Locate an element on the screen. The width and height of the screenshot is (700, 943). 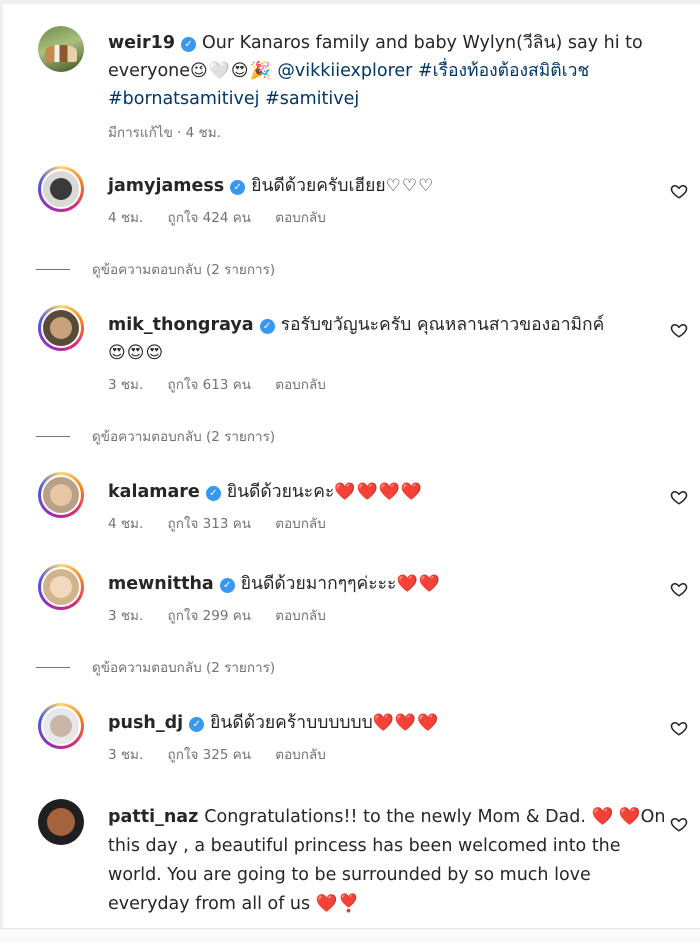
comment-body: ยินดีด้วยนะคะ is located at coordinates (280, 492).